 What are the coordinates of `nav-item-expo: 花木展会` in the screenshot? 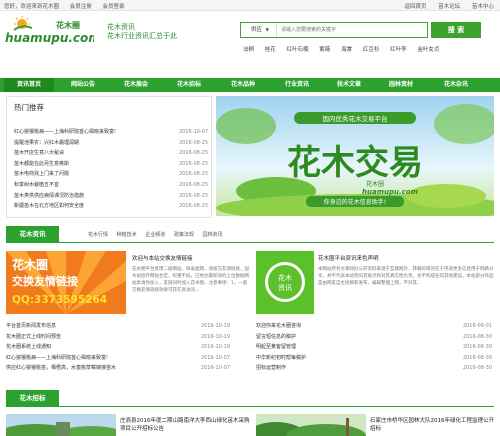 It's located at (136, 85).